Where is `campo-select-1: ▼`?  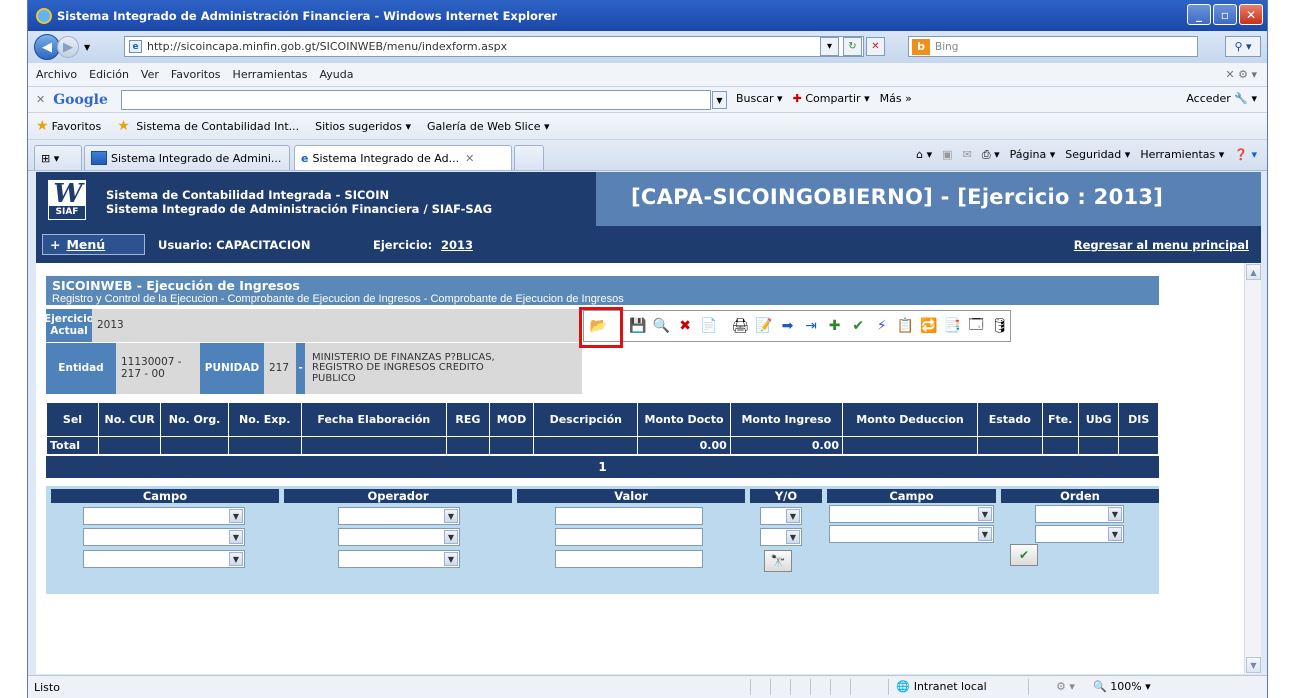
campo-select-1: ▼ is located at coordinates (164, 516).